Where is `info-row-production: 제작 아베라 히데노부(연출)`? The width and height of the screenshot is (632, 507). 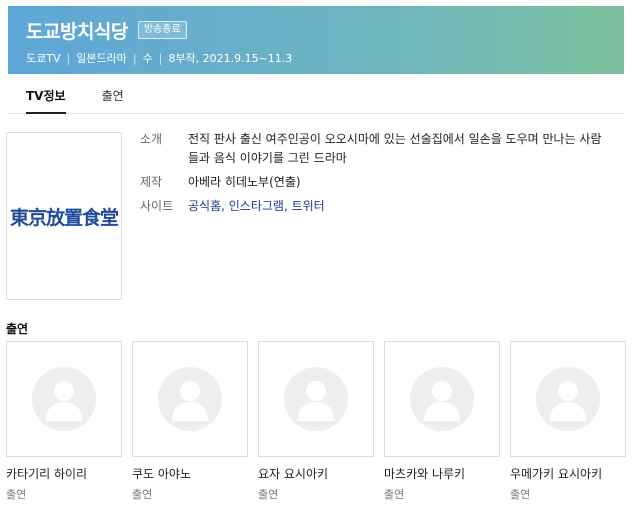 info-row-production: 제작 아베라 히데노부(연출) is located at coordinates (375, 182).